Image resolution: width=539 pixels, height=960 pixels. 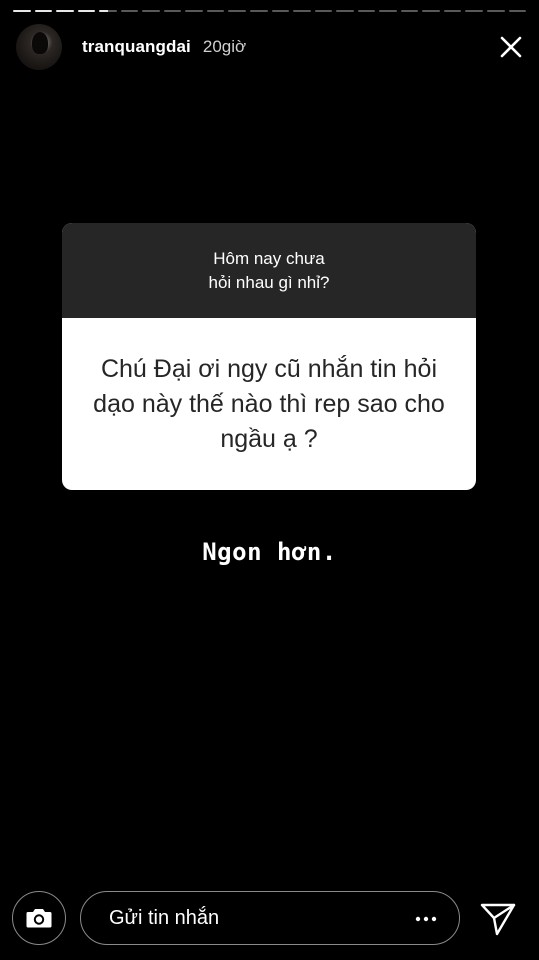 What do you see at coordinates (136, 47) in the screenshot?
I see `username: tranquangdai` at bounding box center [136, 47].